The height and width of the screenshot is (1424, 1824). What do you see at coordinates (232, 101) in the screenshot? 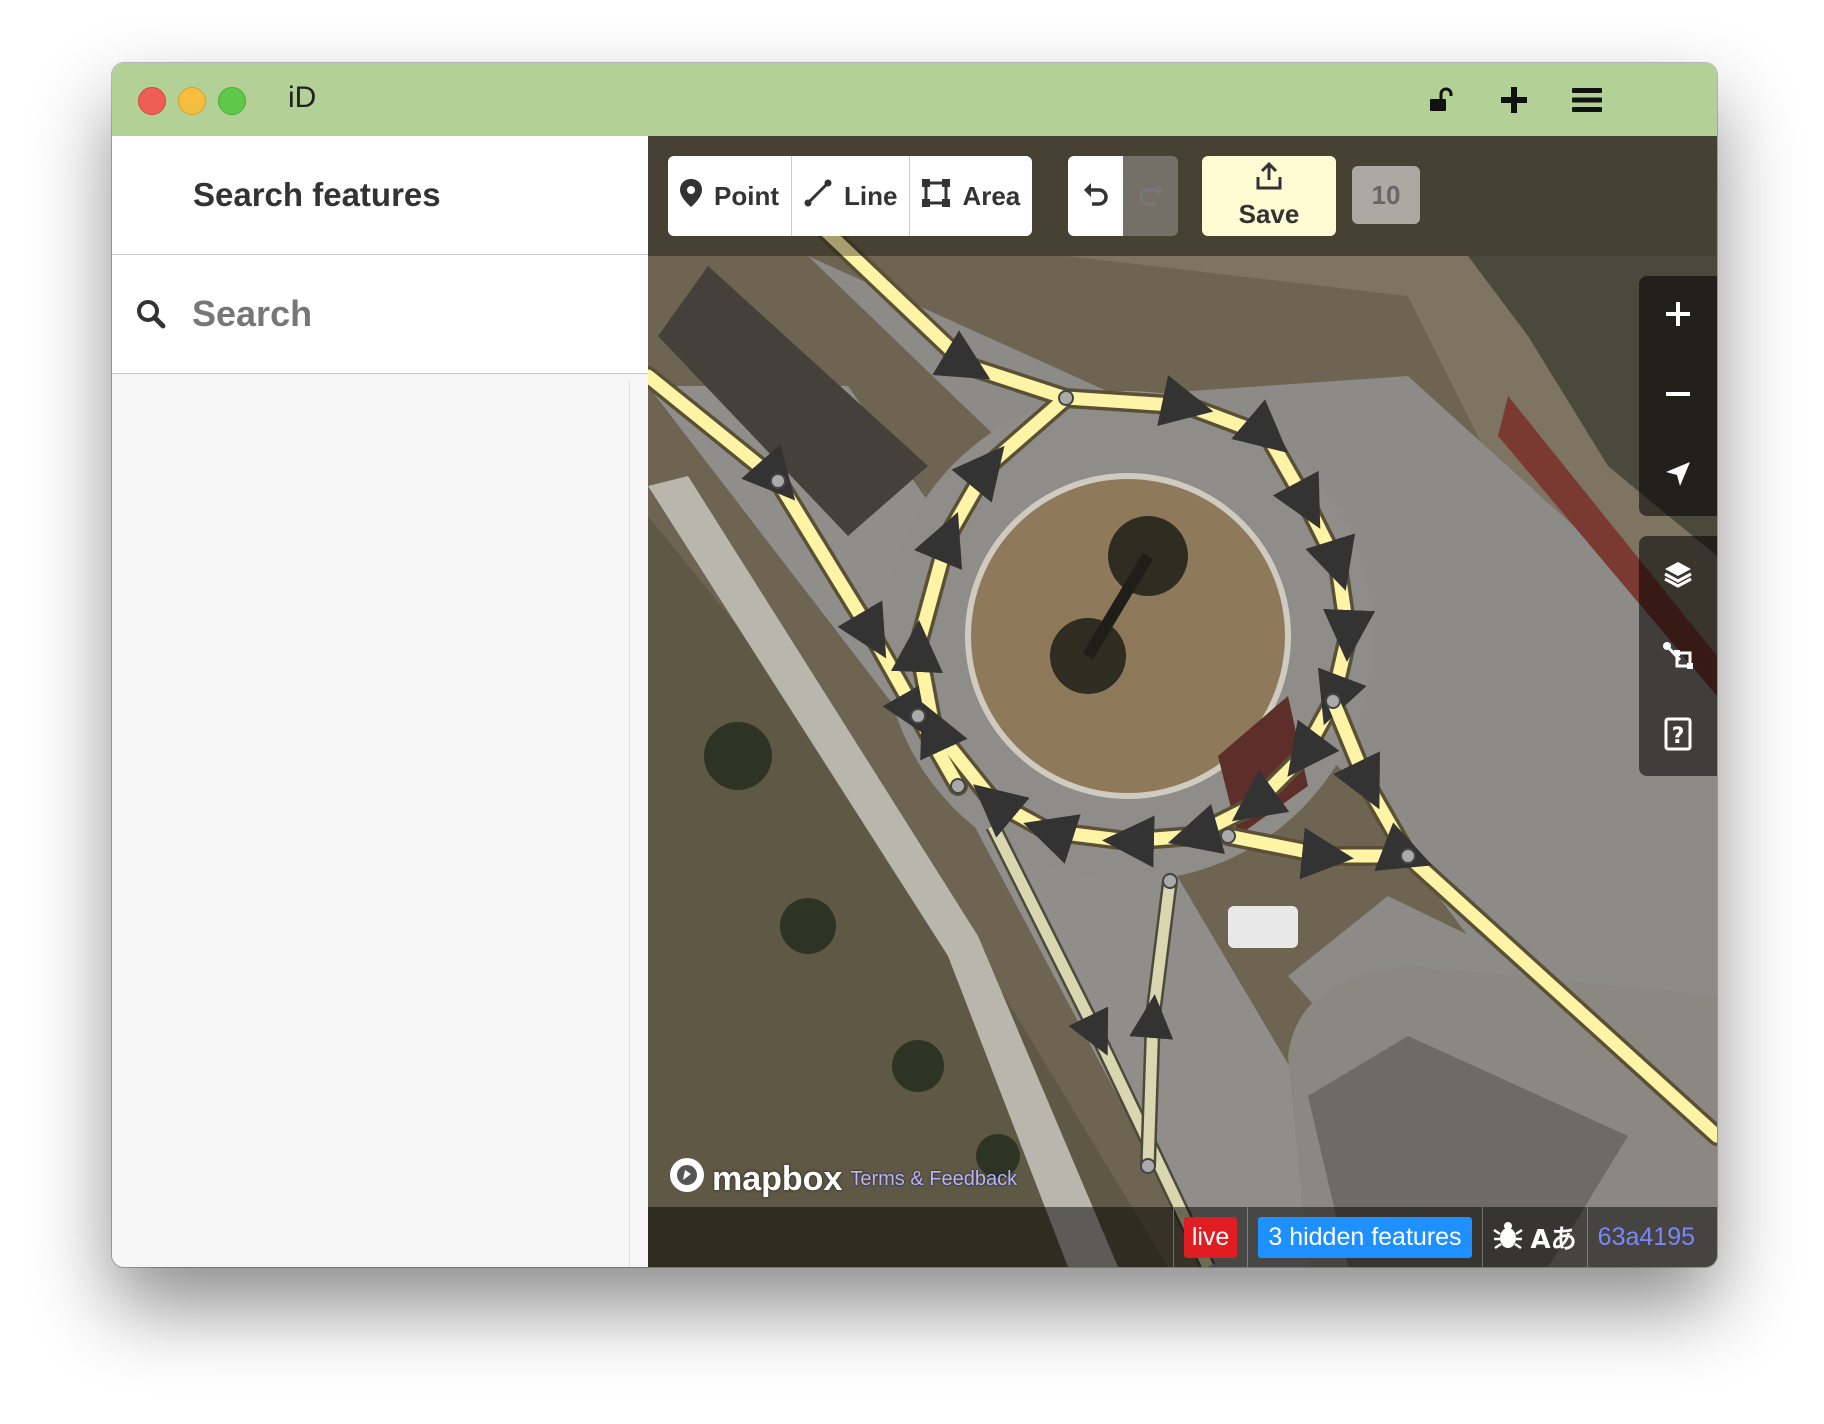
I see `maximize-window-button` at bounding box center [232, 101].